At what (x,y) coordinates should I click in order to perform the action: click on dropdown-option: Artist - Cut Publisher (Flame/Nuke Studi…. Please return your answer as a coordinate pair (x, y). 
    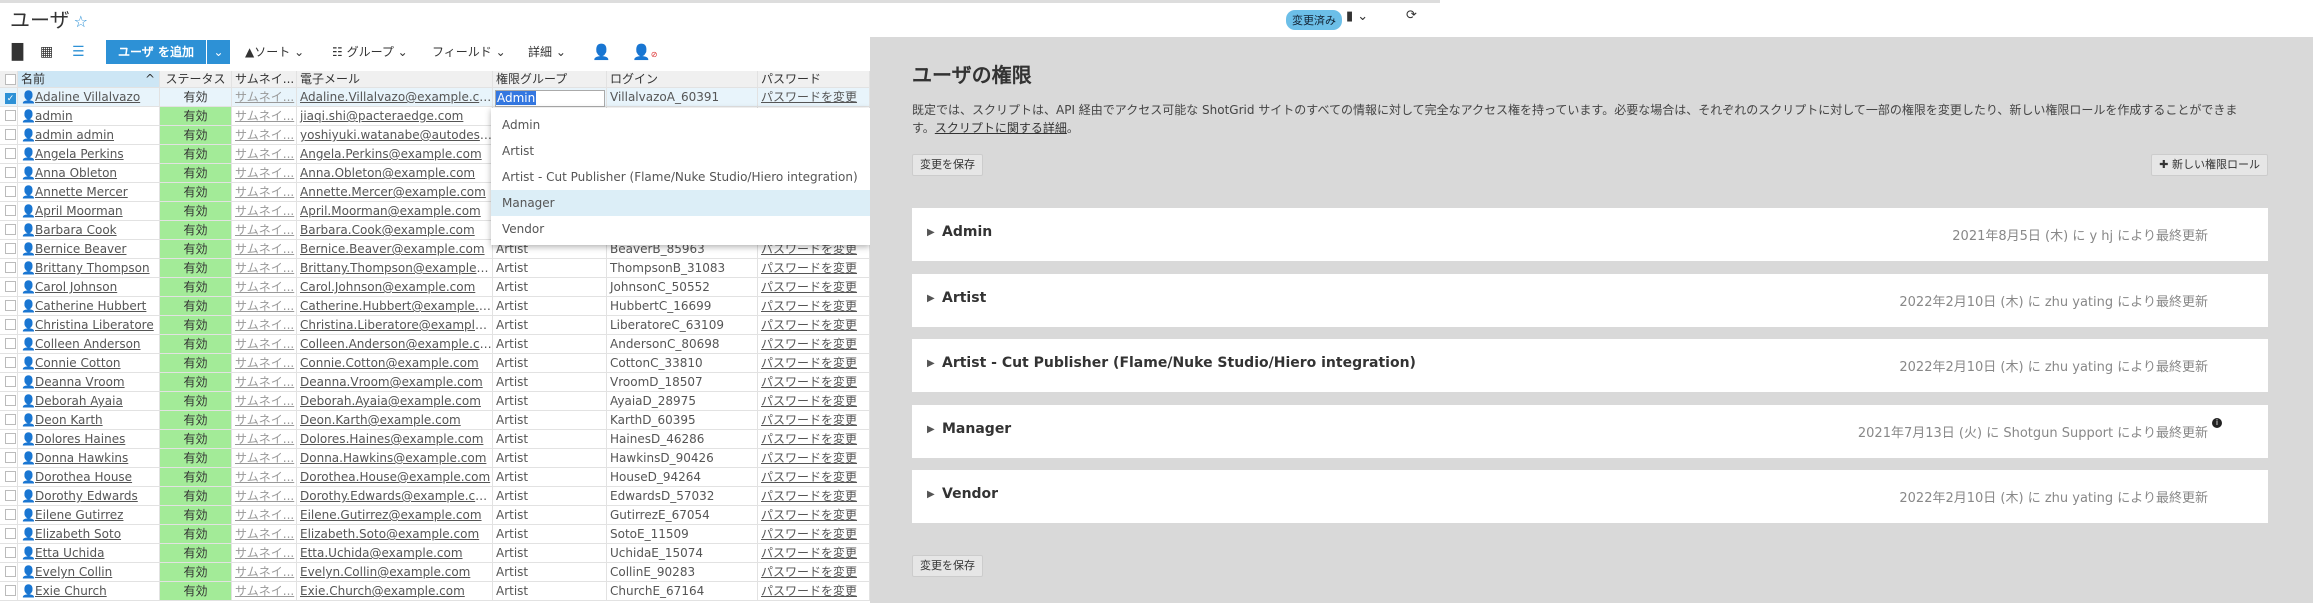
    Looking at the image, I should click on (680, 177).